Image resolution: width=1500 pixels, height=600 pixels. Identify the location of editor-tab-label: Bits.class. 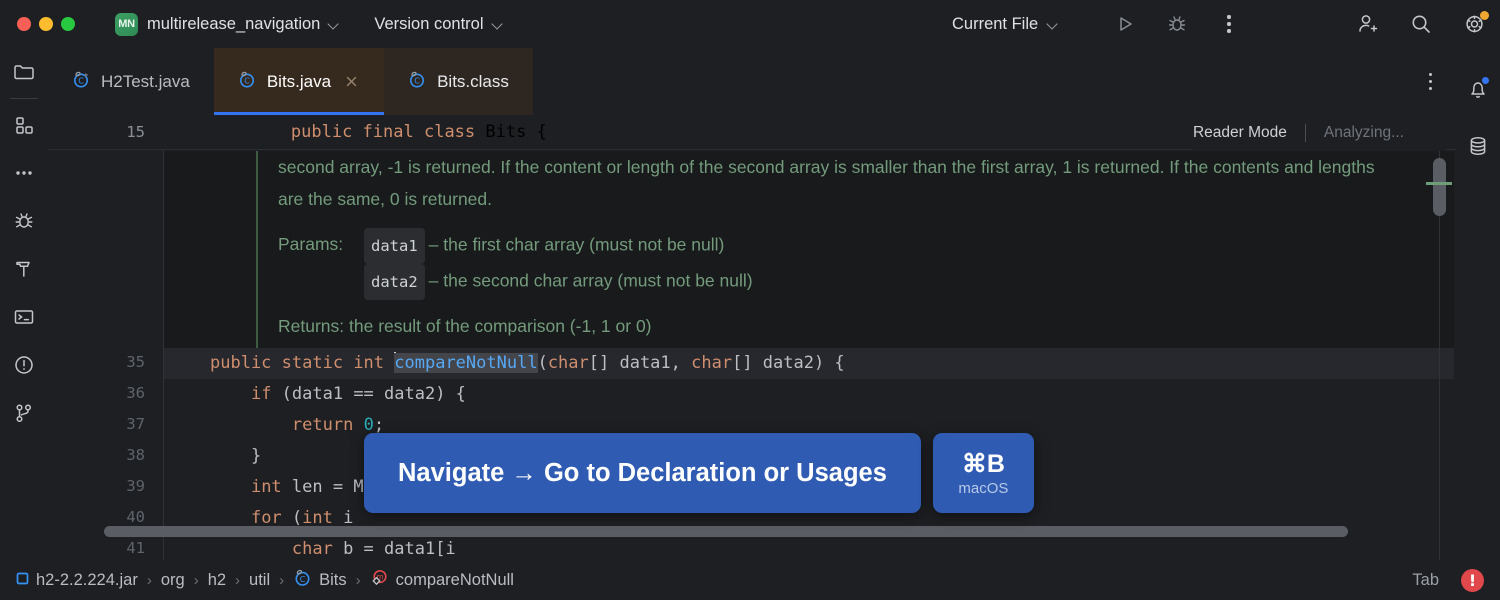
(473, 81).